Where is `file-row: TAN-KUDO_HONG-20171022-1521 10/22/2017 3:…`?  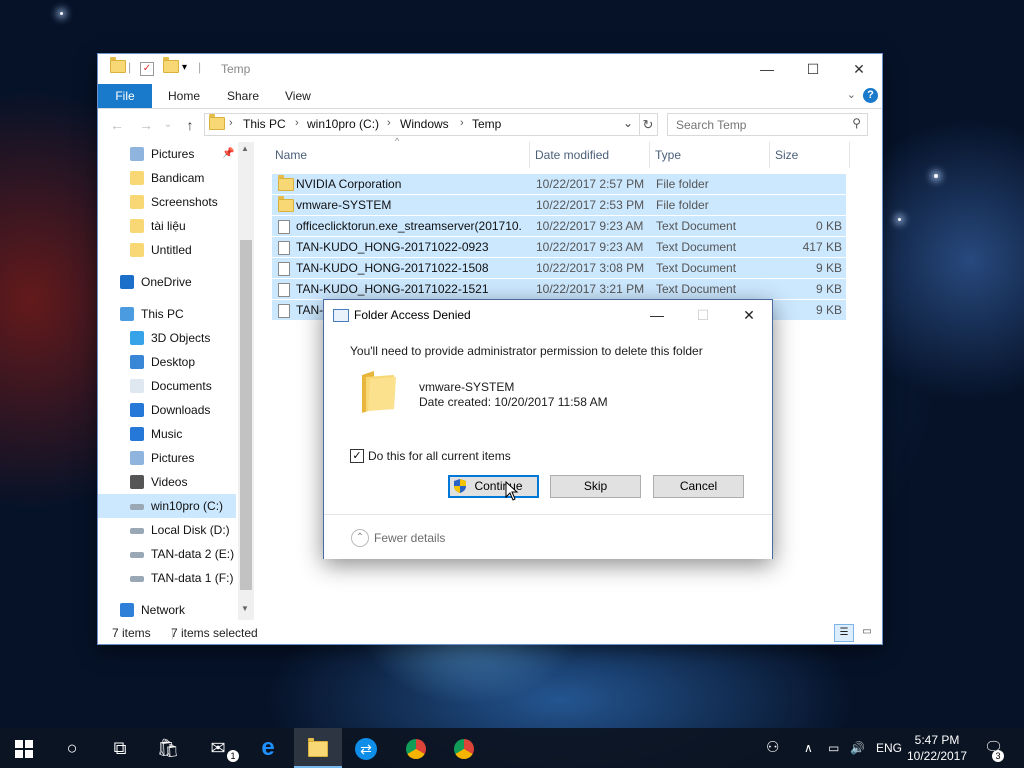 file-row: TAN-KUDO_HONG-20171022-1521 10/22/2017 3:… is located at coordinates (559, 289).